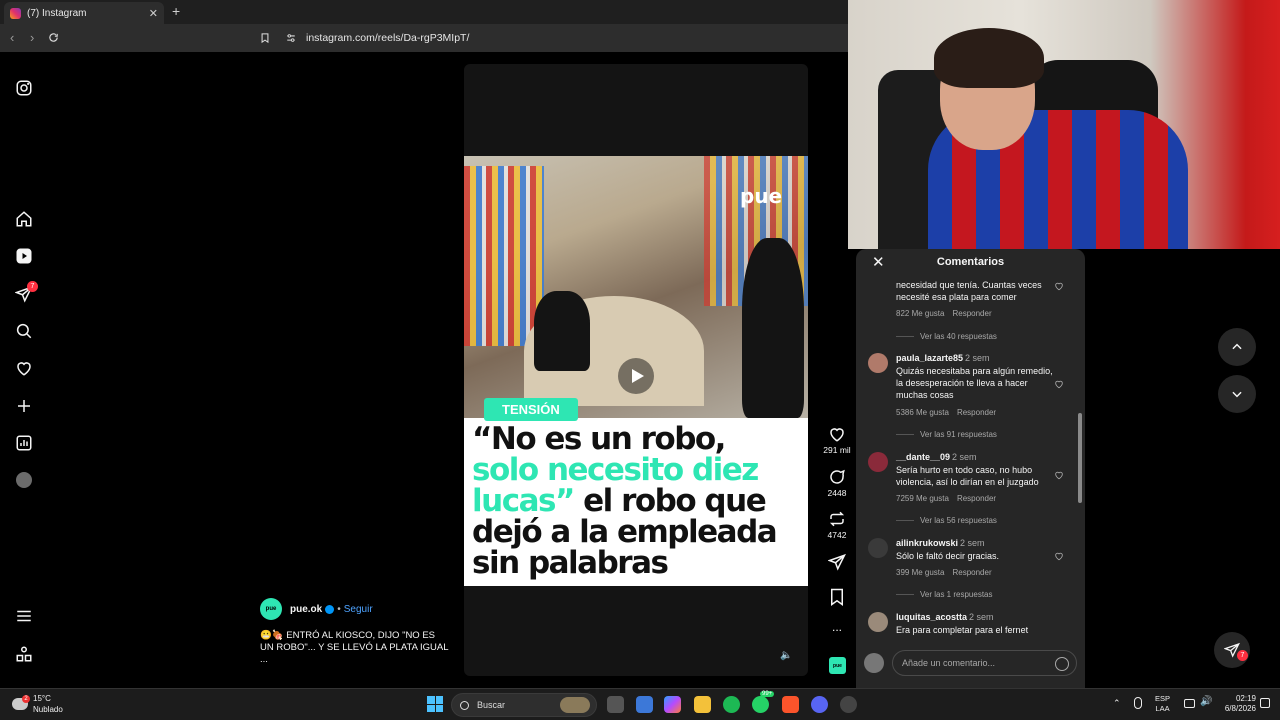  Describe the element at coordinates (874, 663) in the screenshot. I see `my-avatar` at that location.